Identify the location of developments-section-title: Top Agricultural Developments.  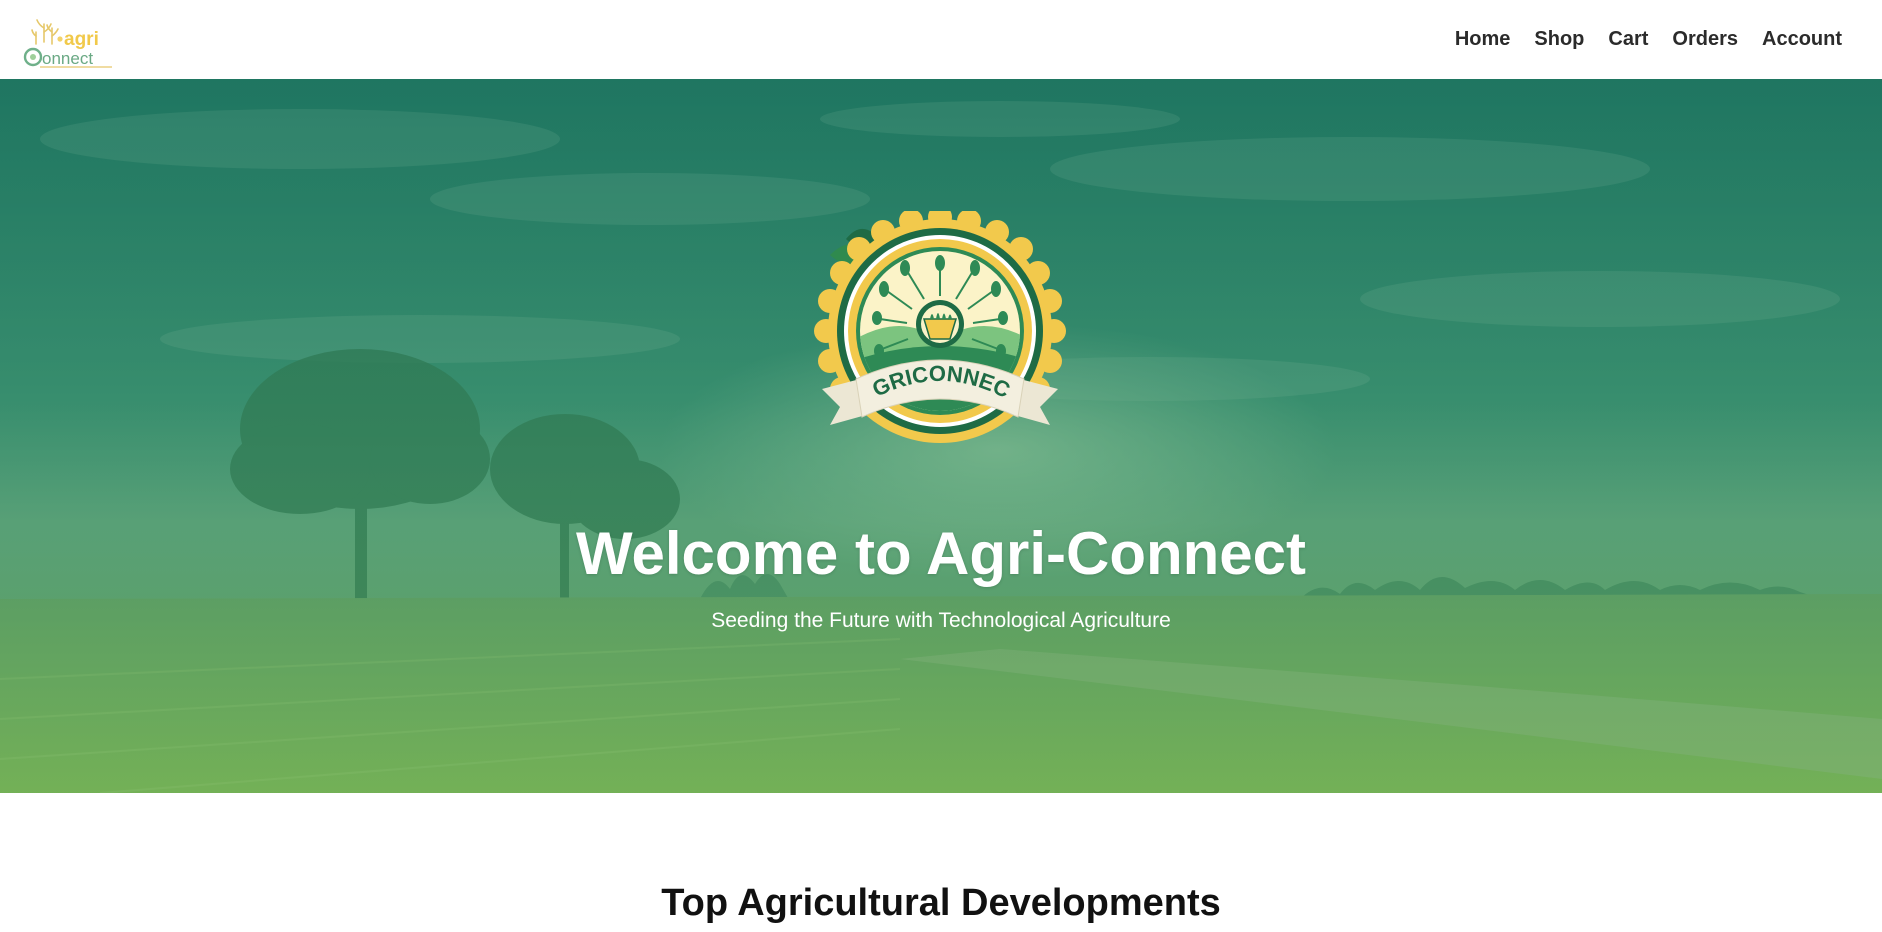
(941, 903).